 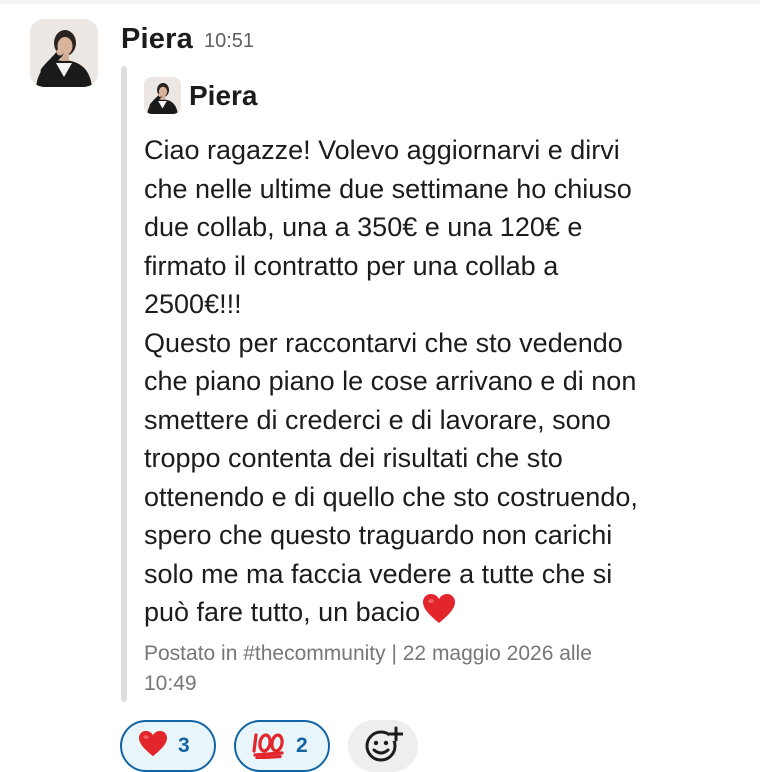 What do you see at coordinates (368, 684) in the screenshot?
I see `post-source-line: 10:49` at bounding box center [368, 684].